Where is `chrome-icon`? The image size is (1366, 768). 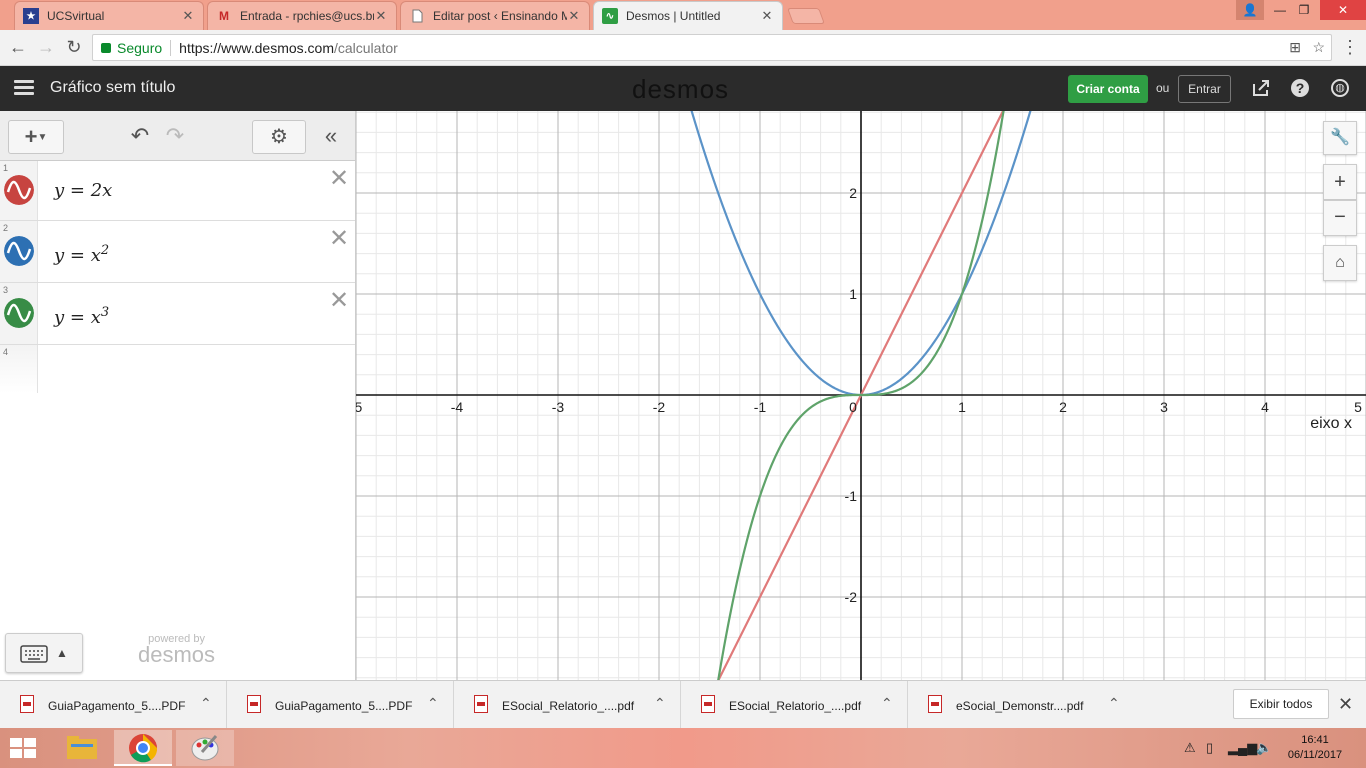 chrome-icon is located at coordinates (143, 748).